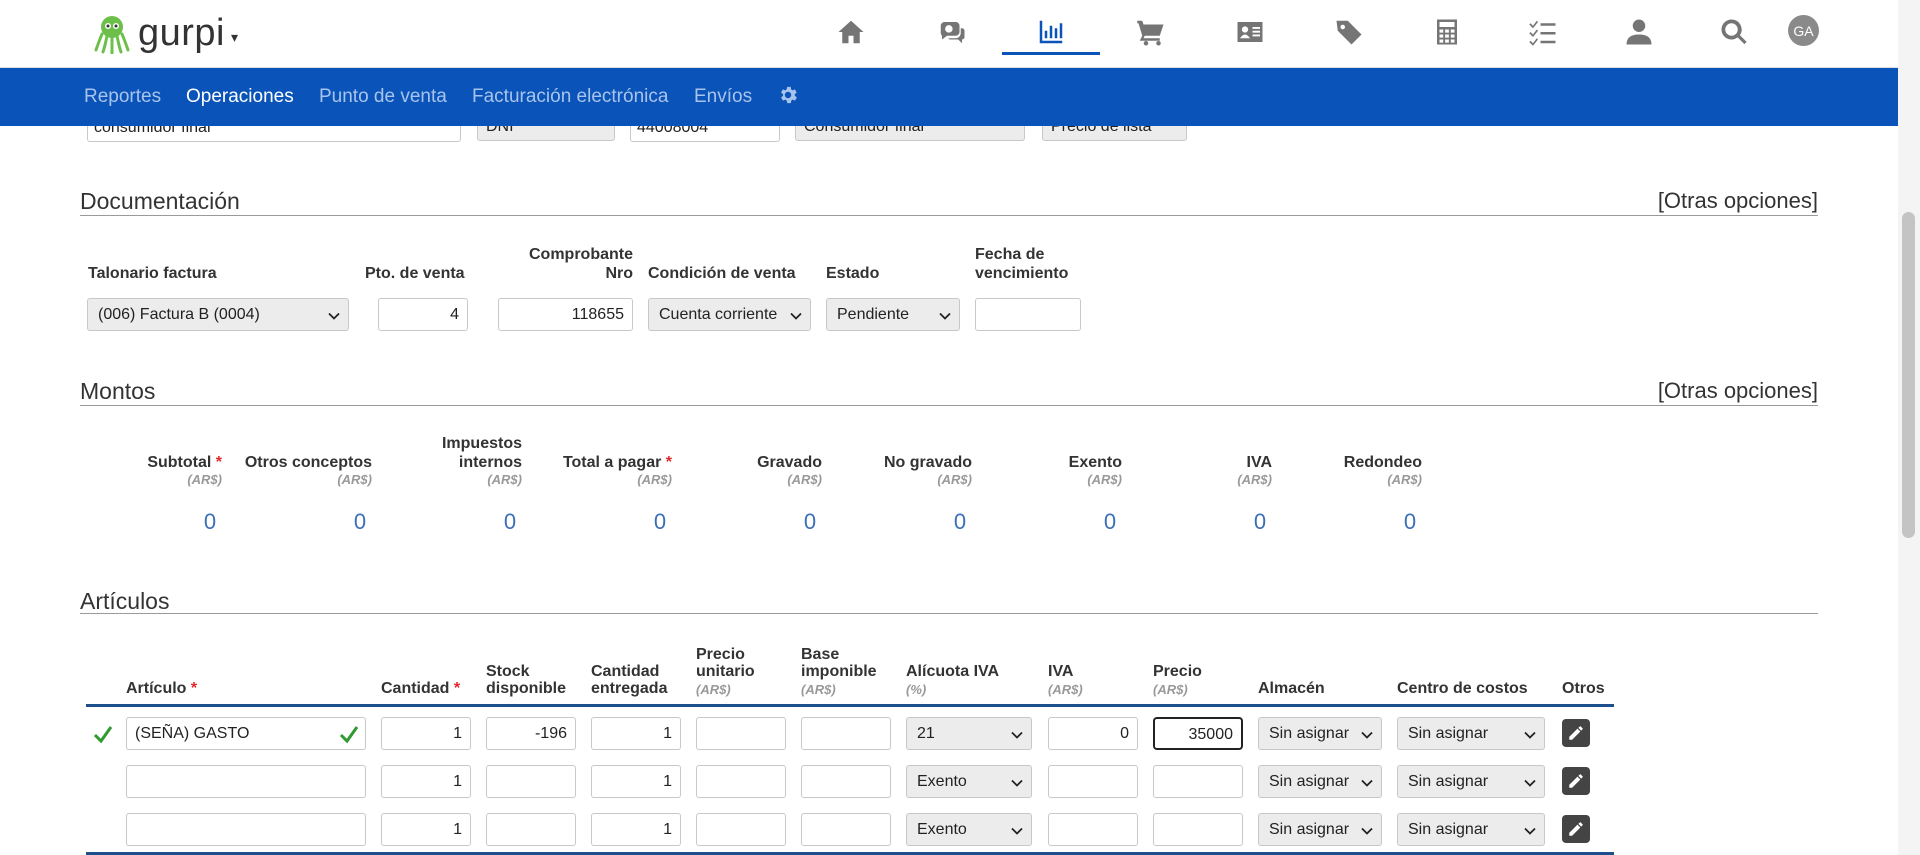 The height and width of the screenshot is (855, 1920). Describe the element at coordinates (383, 97) in the screenshot. I see `menu-item-punto-de-venta: Punto de venta` at that location.